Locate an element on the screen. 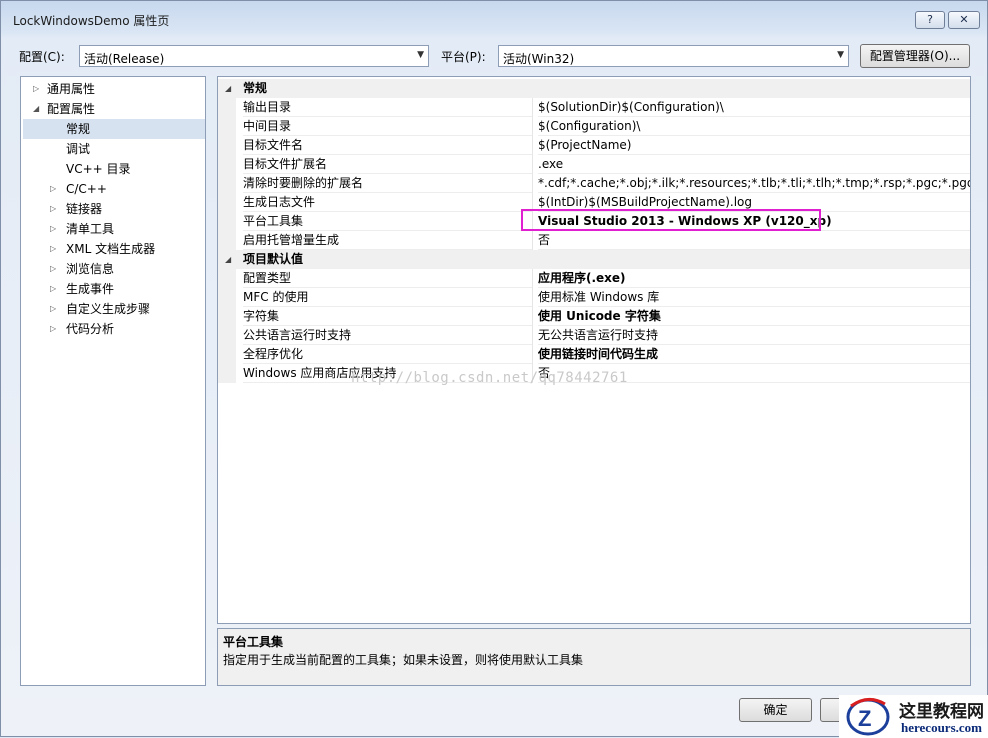 The width and height of the screenshot is (988, 738). property-row: 字符集 使用 Unicode 字符集 is located at coordinates (594, 316).